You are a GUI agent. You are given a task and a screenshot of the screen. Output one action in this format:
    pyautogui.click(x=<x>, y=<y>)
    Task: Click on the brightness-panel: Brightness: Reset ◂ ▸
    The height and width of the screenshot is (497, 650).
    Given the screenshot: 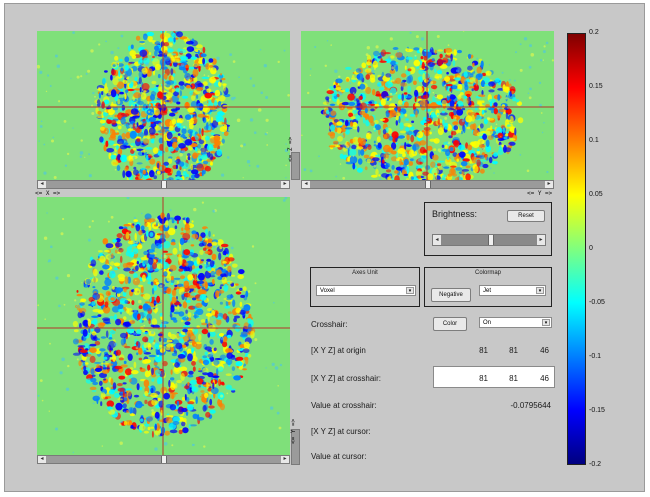 What is the action you would take?
    pyautogui.click(x=488, y=229)
    